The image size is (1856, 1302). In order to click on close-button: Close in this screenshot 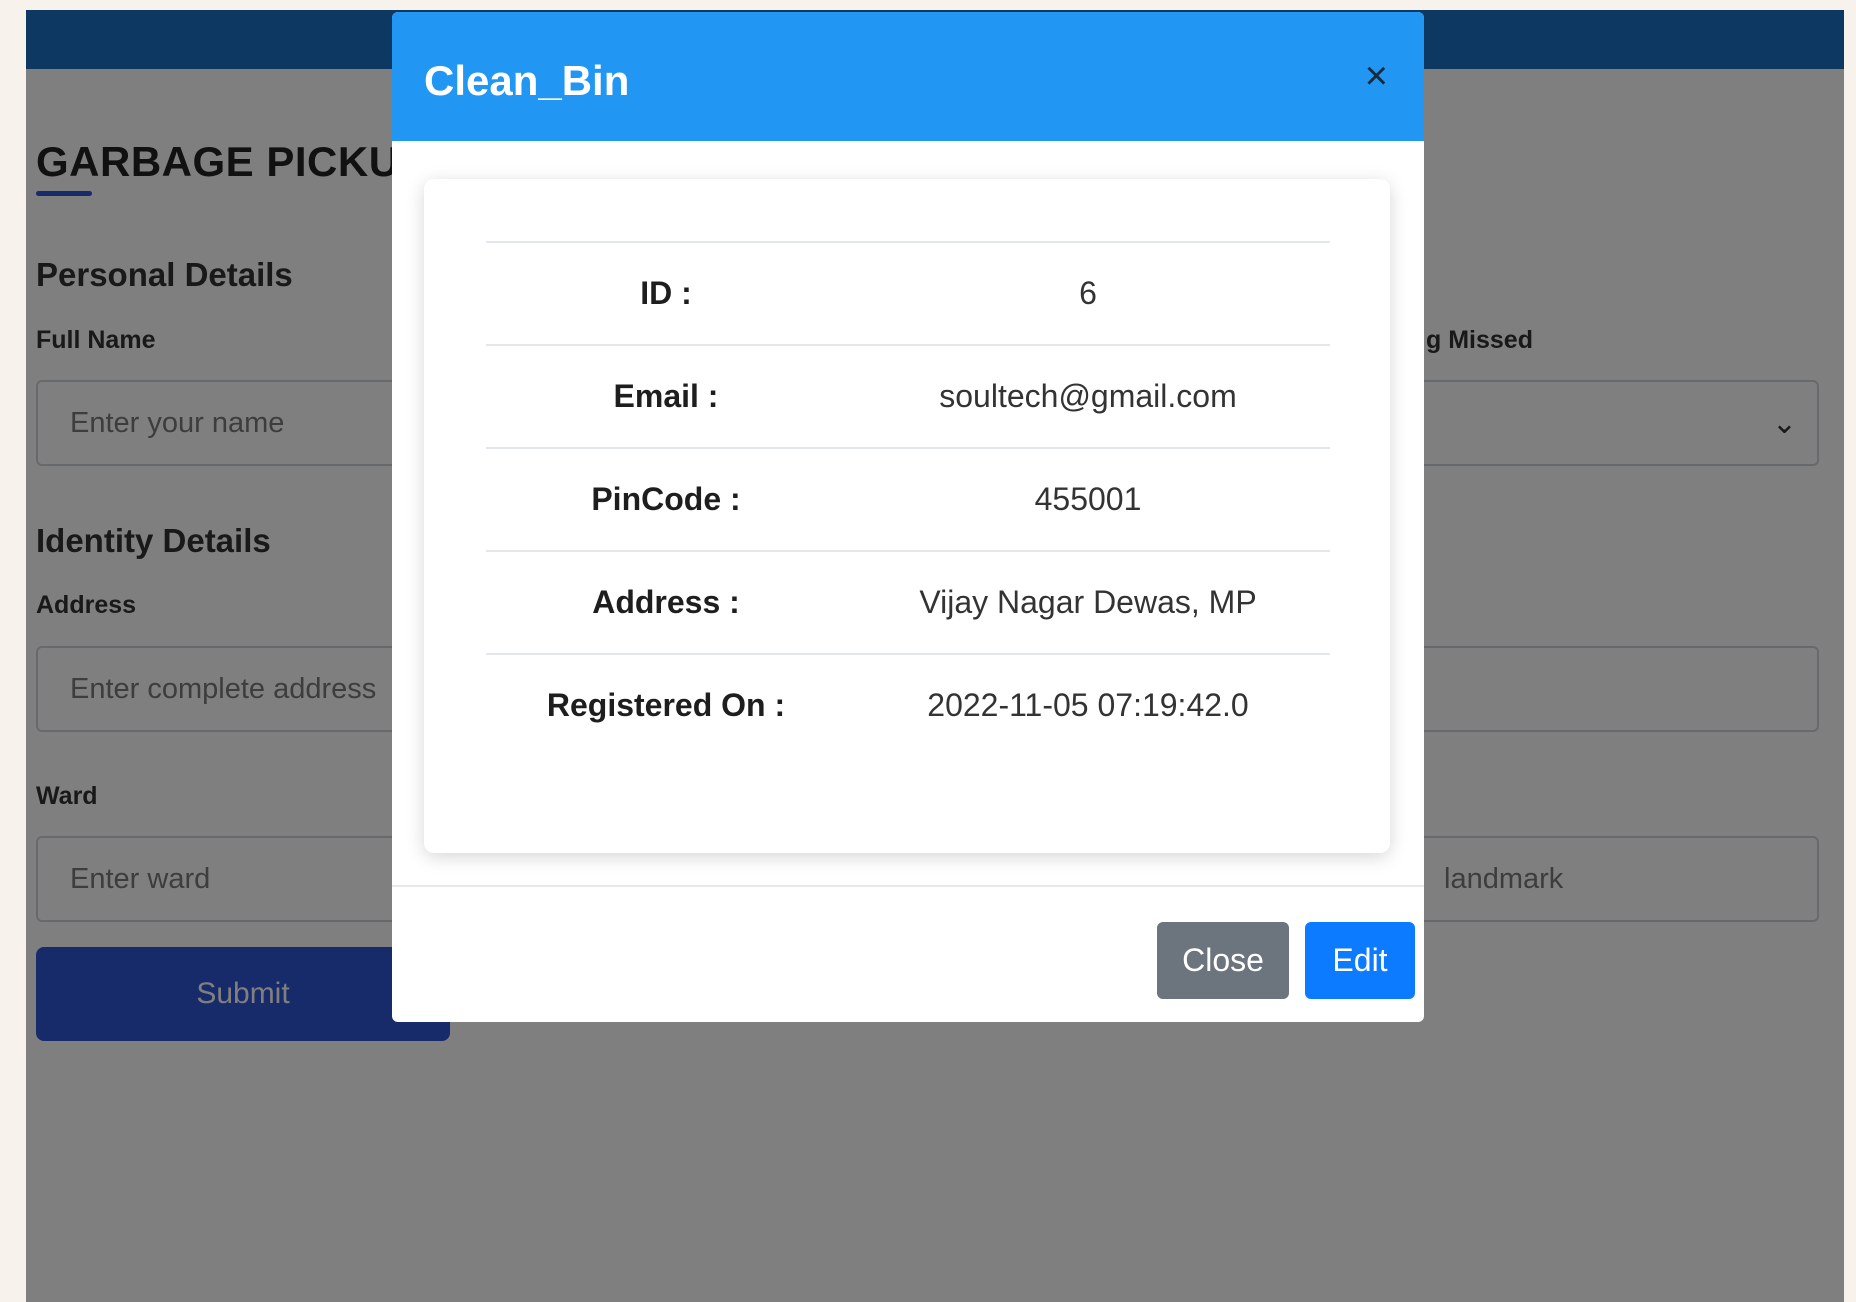, I will do `click(1223, 960)`.